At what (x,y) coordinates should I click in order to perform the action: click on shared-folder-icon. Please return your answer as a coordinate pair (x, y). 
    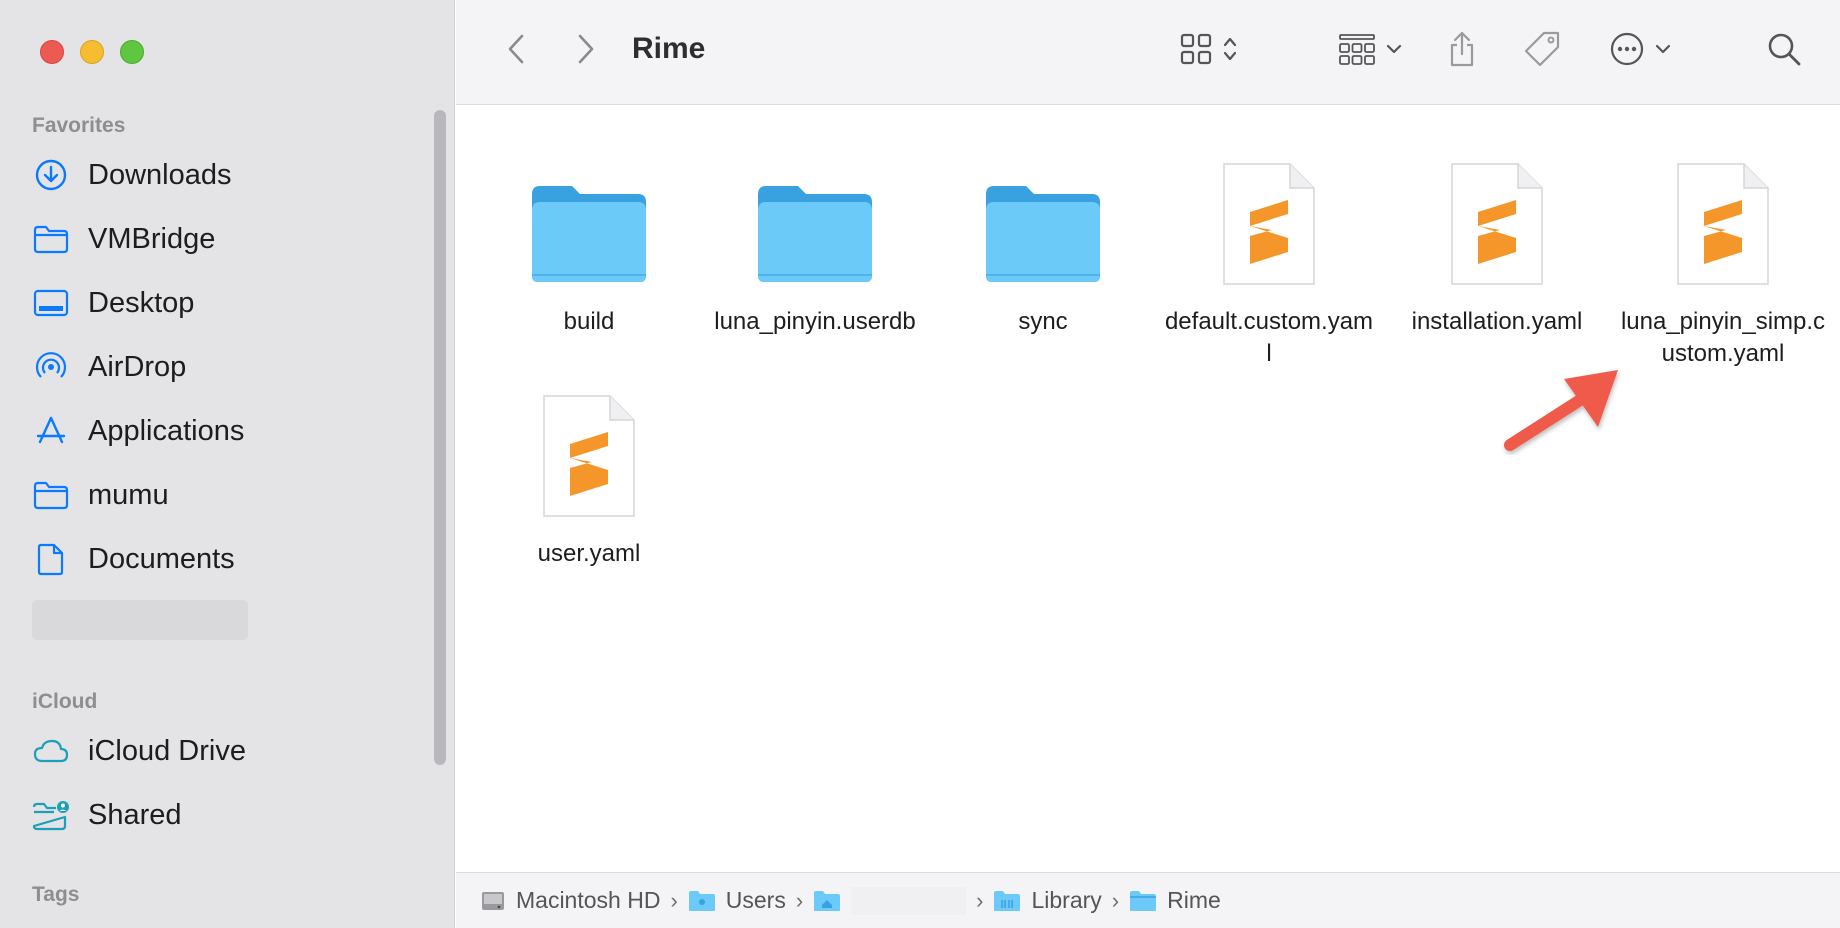
    Looking at the image, I should click on (51, 815).